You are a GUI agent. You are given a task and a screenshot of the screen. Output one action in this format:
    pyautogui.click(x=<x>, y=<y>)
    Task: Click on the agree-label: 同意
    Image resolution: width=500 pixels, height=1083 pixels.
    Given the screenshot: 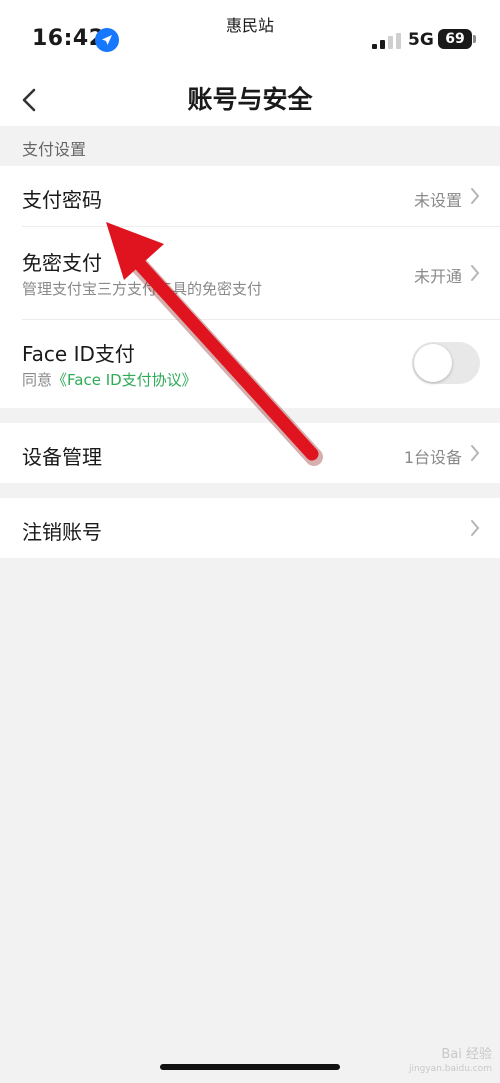 What is the action you would take?
    pyautogui.click(x=37, y=380)
    